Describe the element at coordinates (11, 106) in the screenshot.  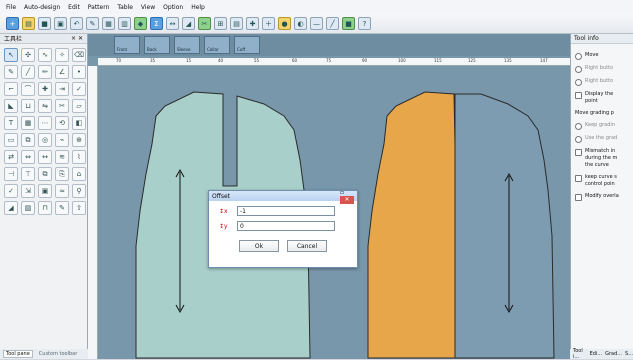
I see `dart-tool-icon: ◣` at that location.